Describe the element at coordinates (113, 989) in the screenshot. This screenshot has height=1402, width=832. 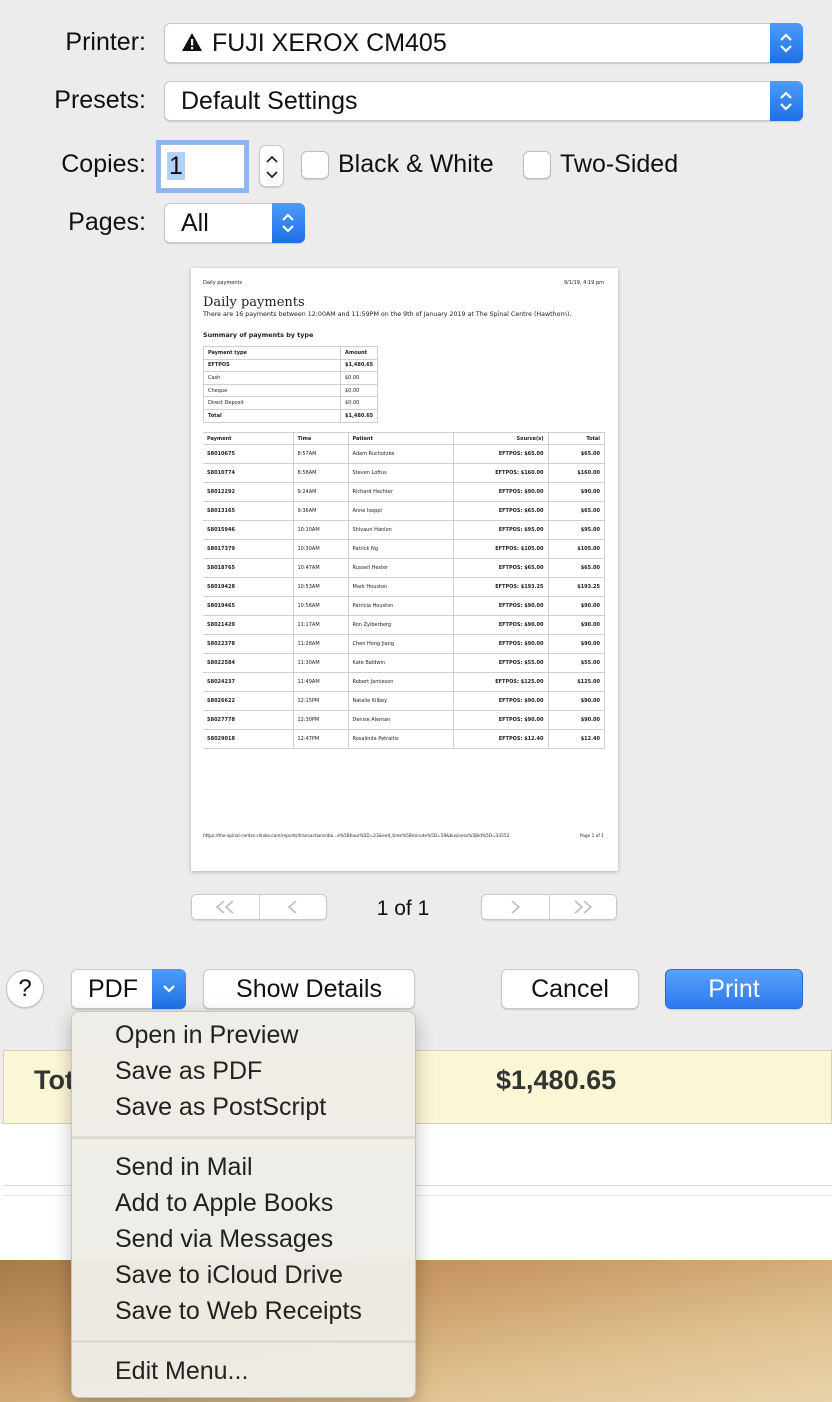
I see `pdf-label: PDF` at that location.